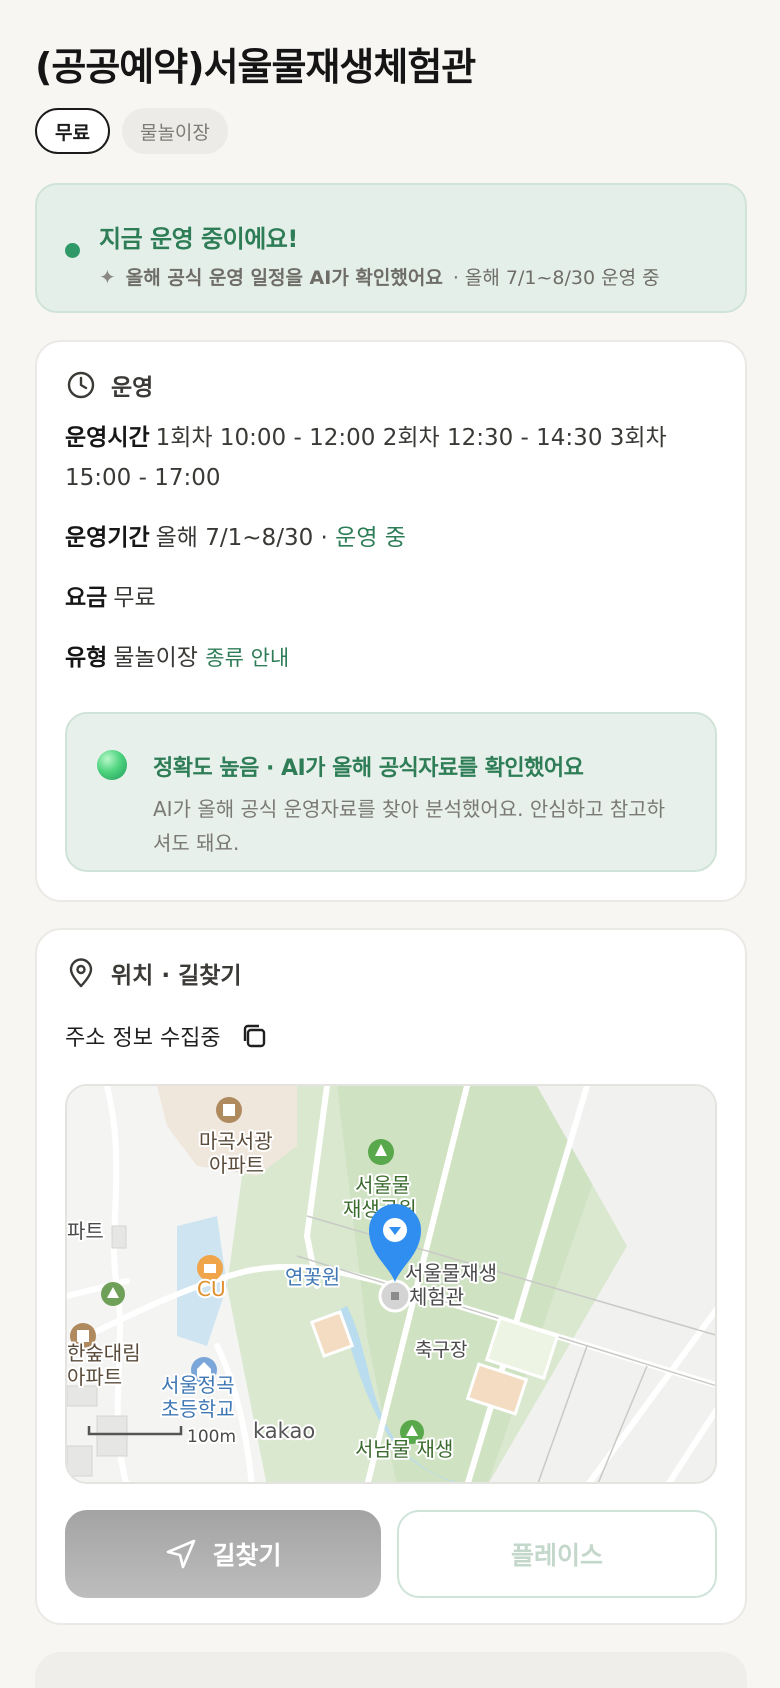  Describe the element at coordinates (107, 538) in the screenshot. I see `period-label: 운영기간` at that location.